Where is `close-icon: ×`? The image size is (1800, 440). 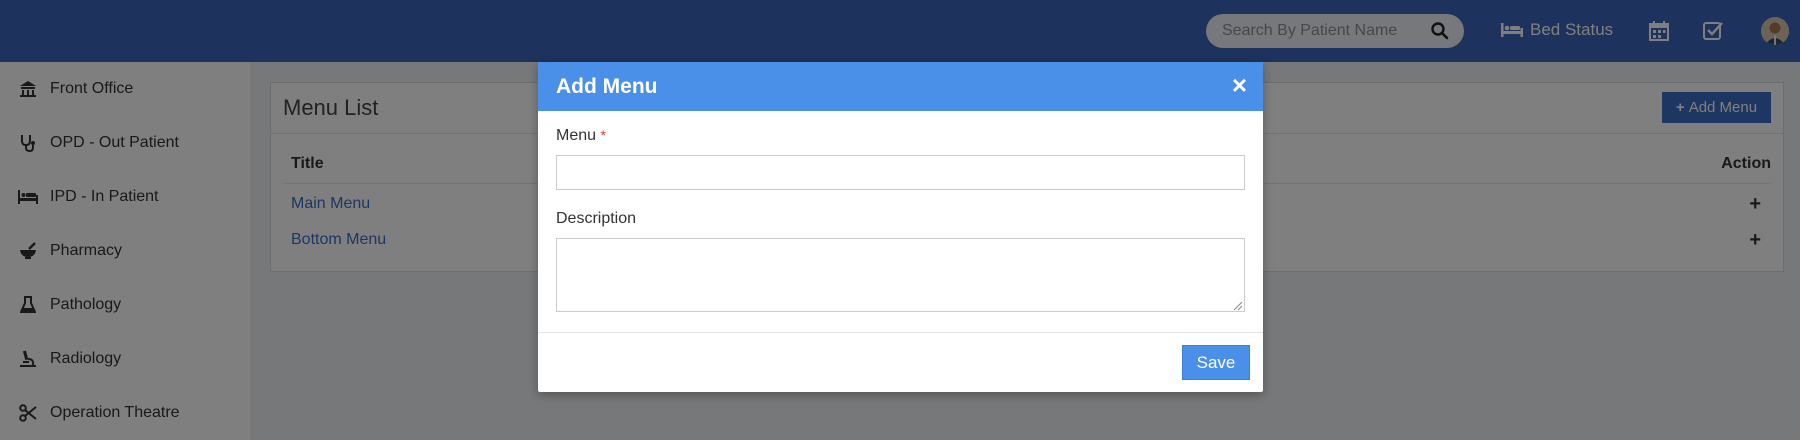 close-icon: × is located at coordinates (1239, 85).